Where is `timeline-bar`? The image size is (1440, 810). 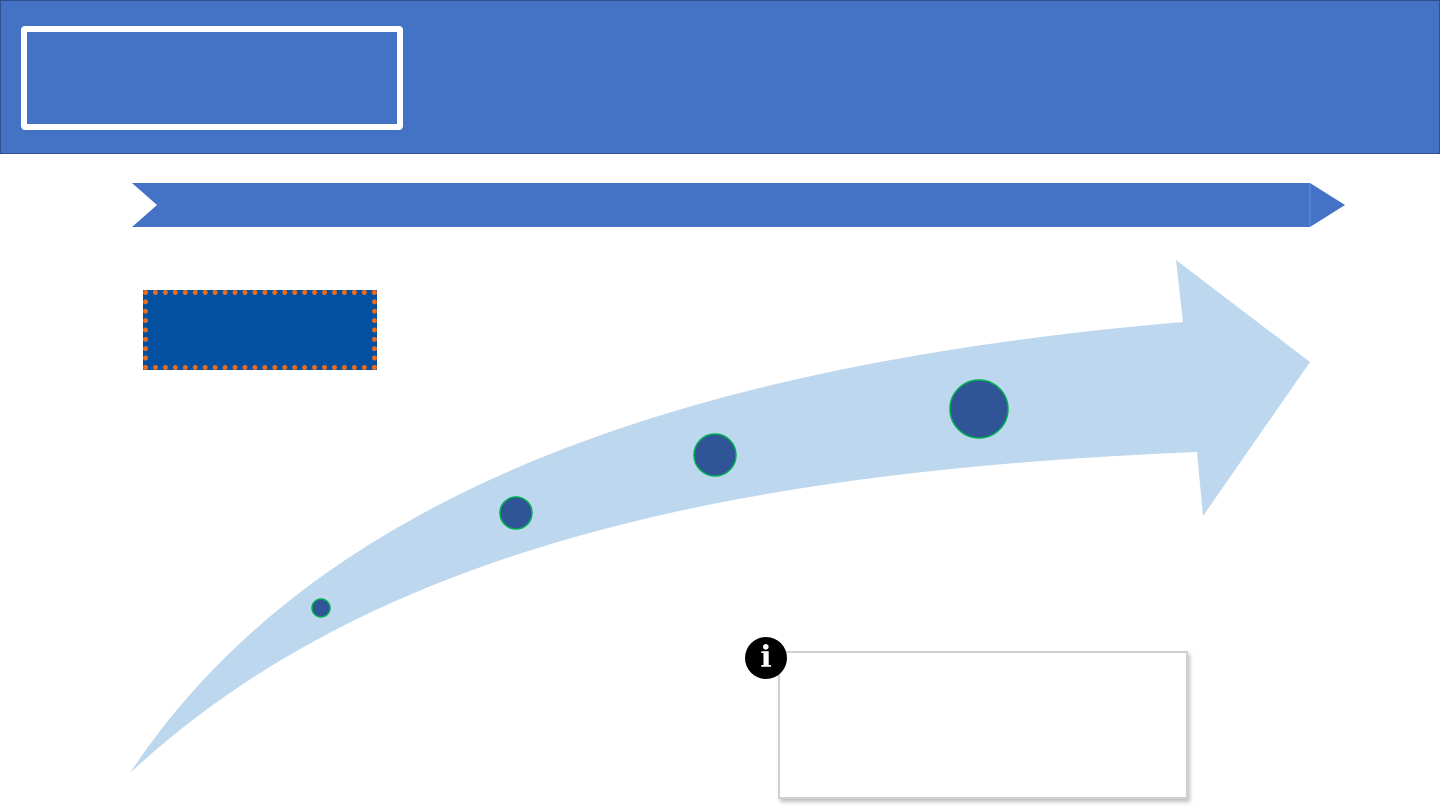 timeline-bar is located at coordinates (738, 205).